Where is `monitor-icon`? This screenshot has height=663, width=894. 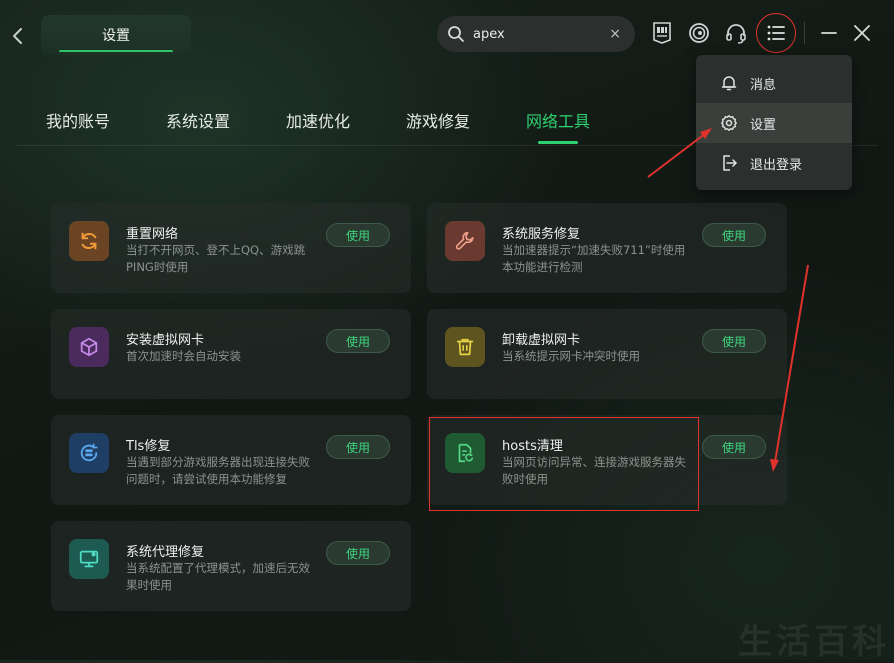
monitor-icon is located at coordinates (89, 559).